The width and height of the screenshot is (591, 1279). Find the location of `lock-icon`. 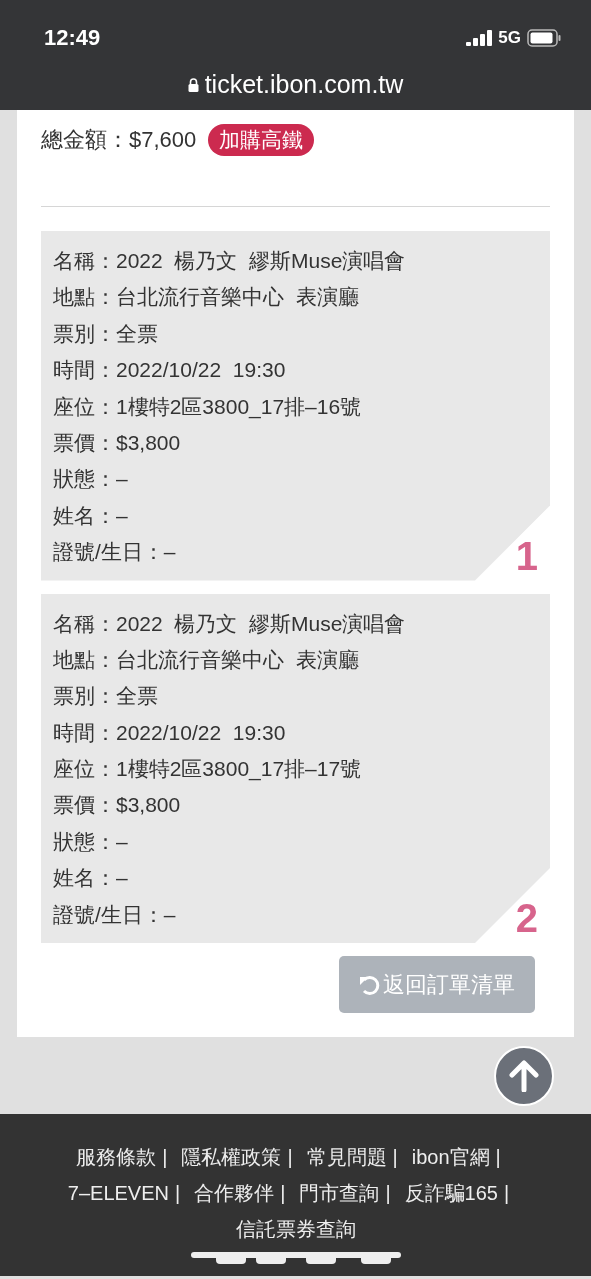

lock-icon is located at coordinates (193, 84).